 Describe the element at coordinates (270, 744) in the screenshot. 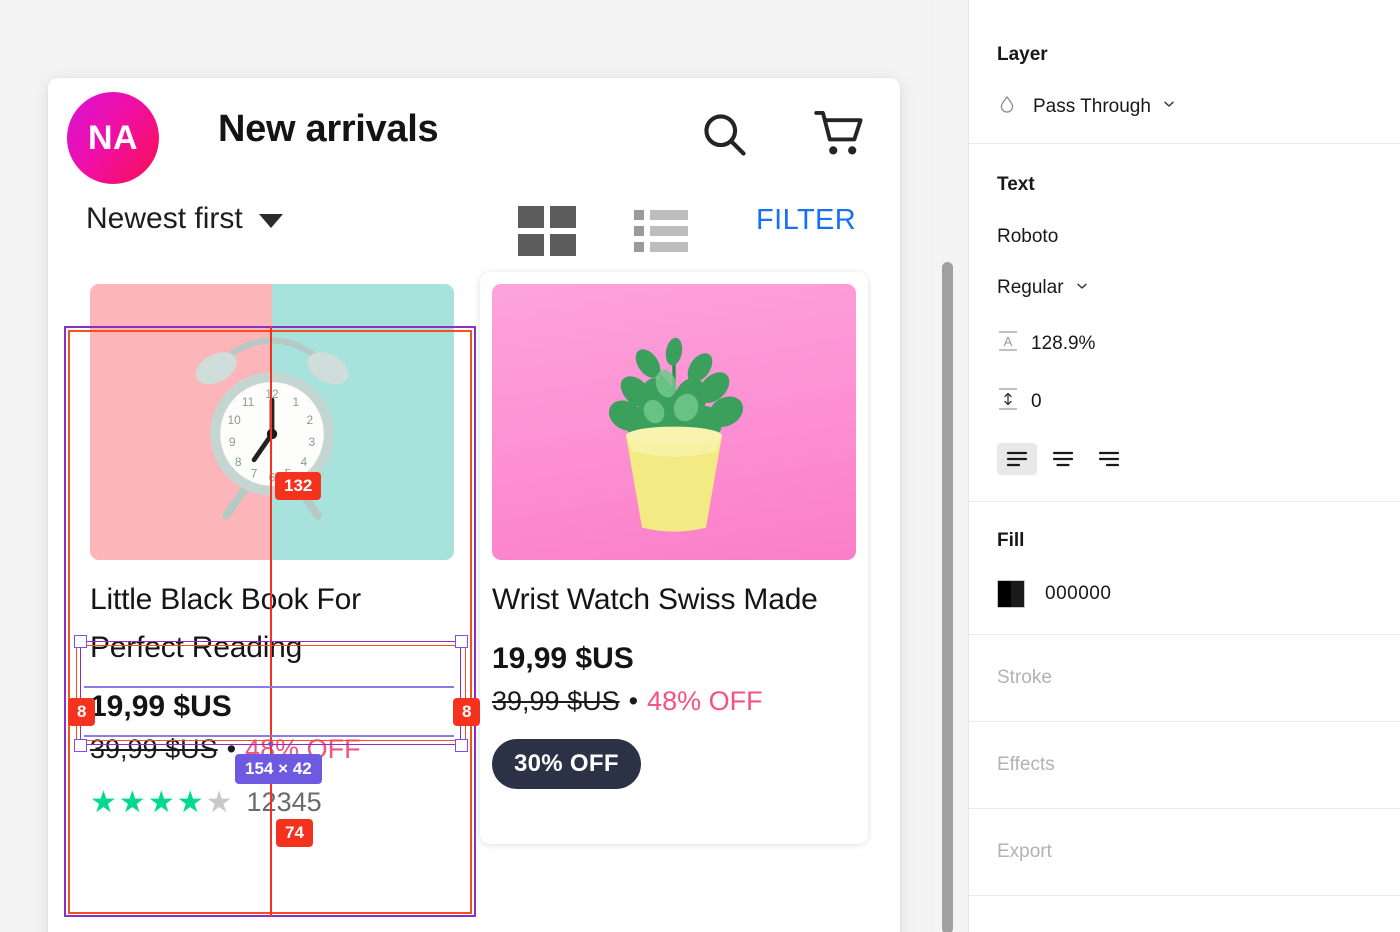

I see `center-point-marker` at that location.